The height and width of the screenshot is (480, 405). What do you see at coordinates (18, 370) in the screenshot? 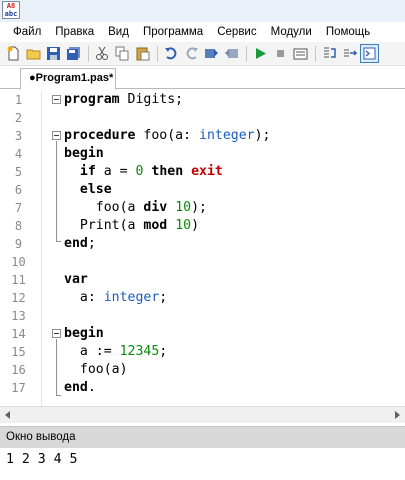
I see `line-number: 16` at bounding box center [18, 370].